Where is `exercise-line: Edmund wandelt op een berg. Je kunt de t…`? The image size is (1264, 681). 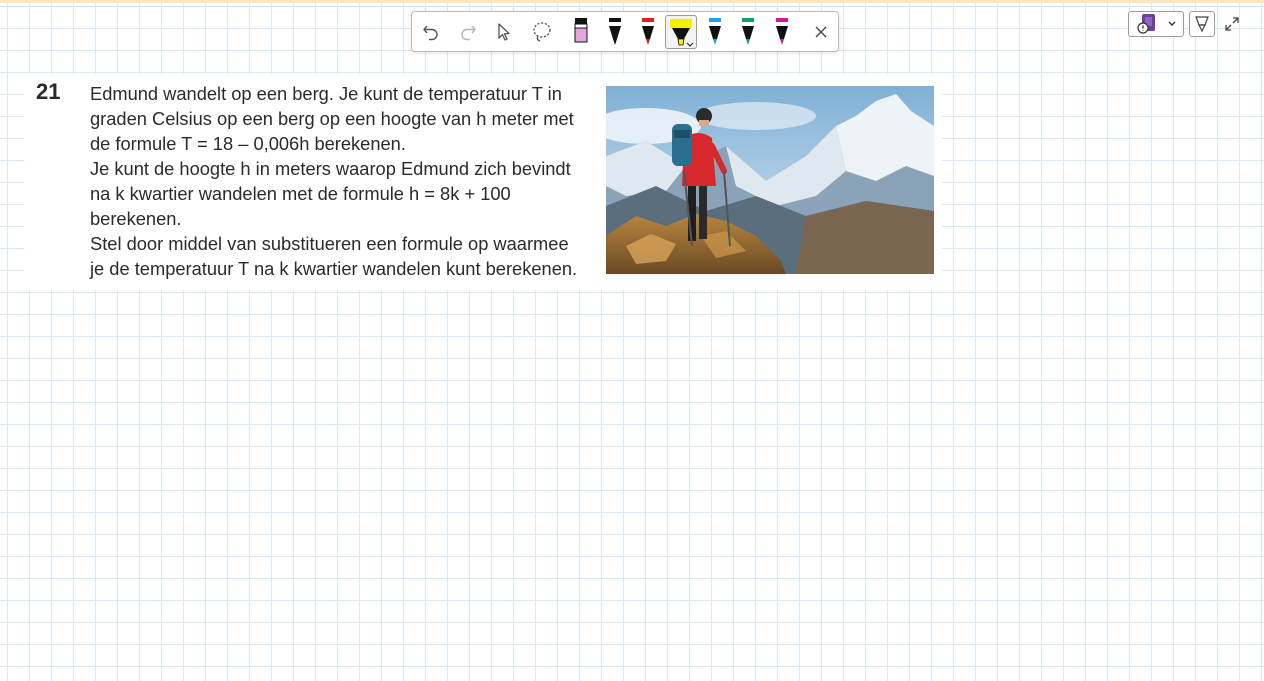
exercise-line: Edmund wandelt op een berg. Je kunt de t… is located at coordinates (326, 93).